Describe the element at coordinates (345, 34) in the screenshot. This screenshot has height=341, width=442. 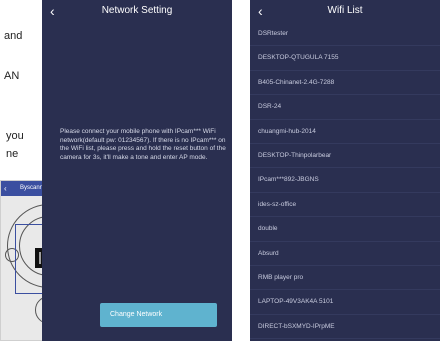
I see `wifi-list-item: DSRtester` at that location.